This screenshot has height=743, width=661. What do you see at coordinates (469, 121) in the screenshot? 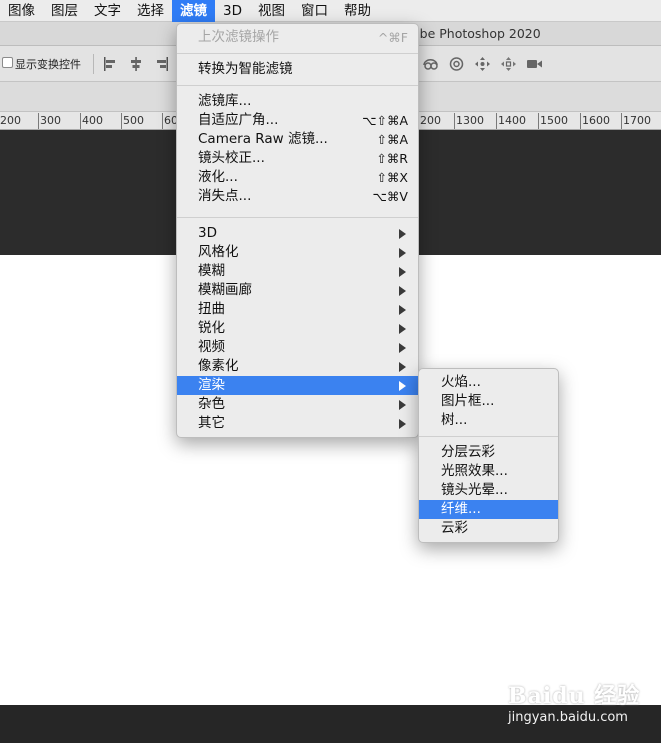
I see `ruler-tick: 1300` at bounding box center [469, 121].